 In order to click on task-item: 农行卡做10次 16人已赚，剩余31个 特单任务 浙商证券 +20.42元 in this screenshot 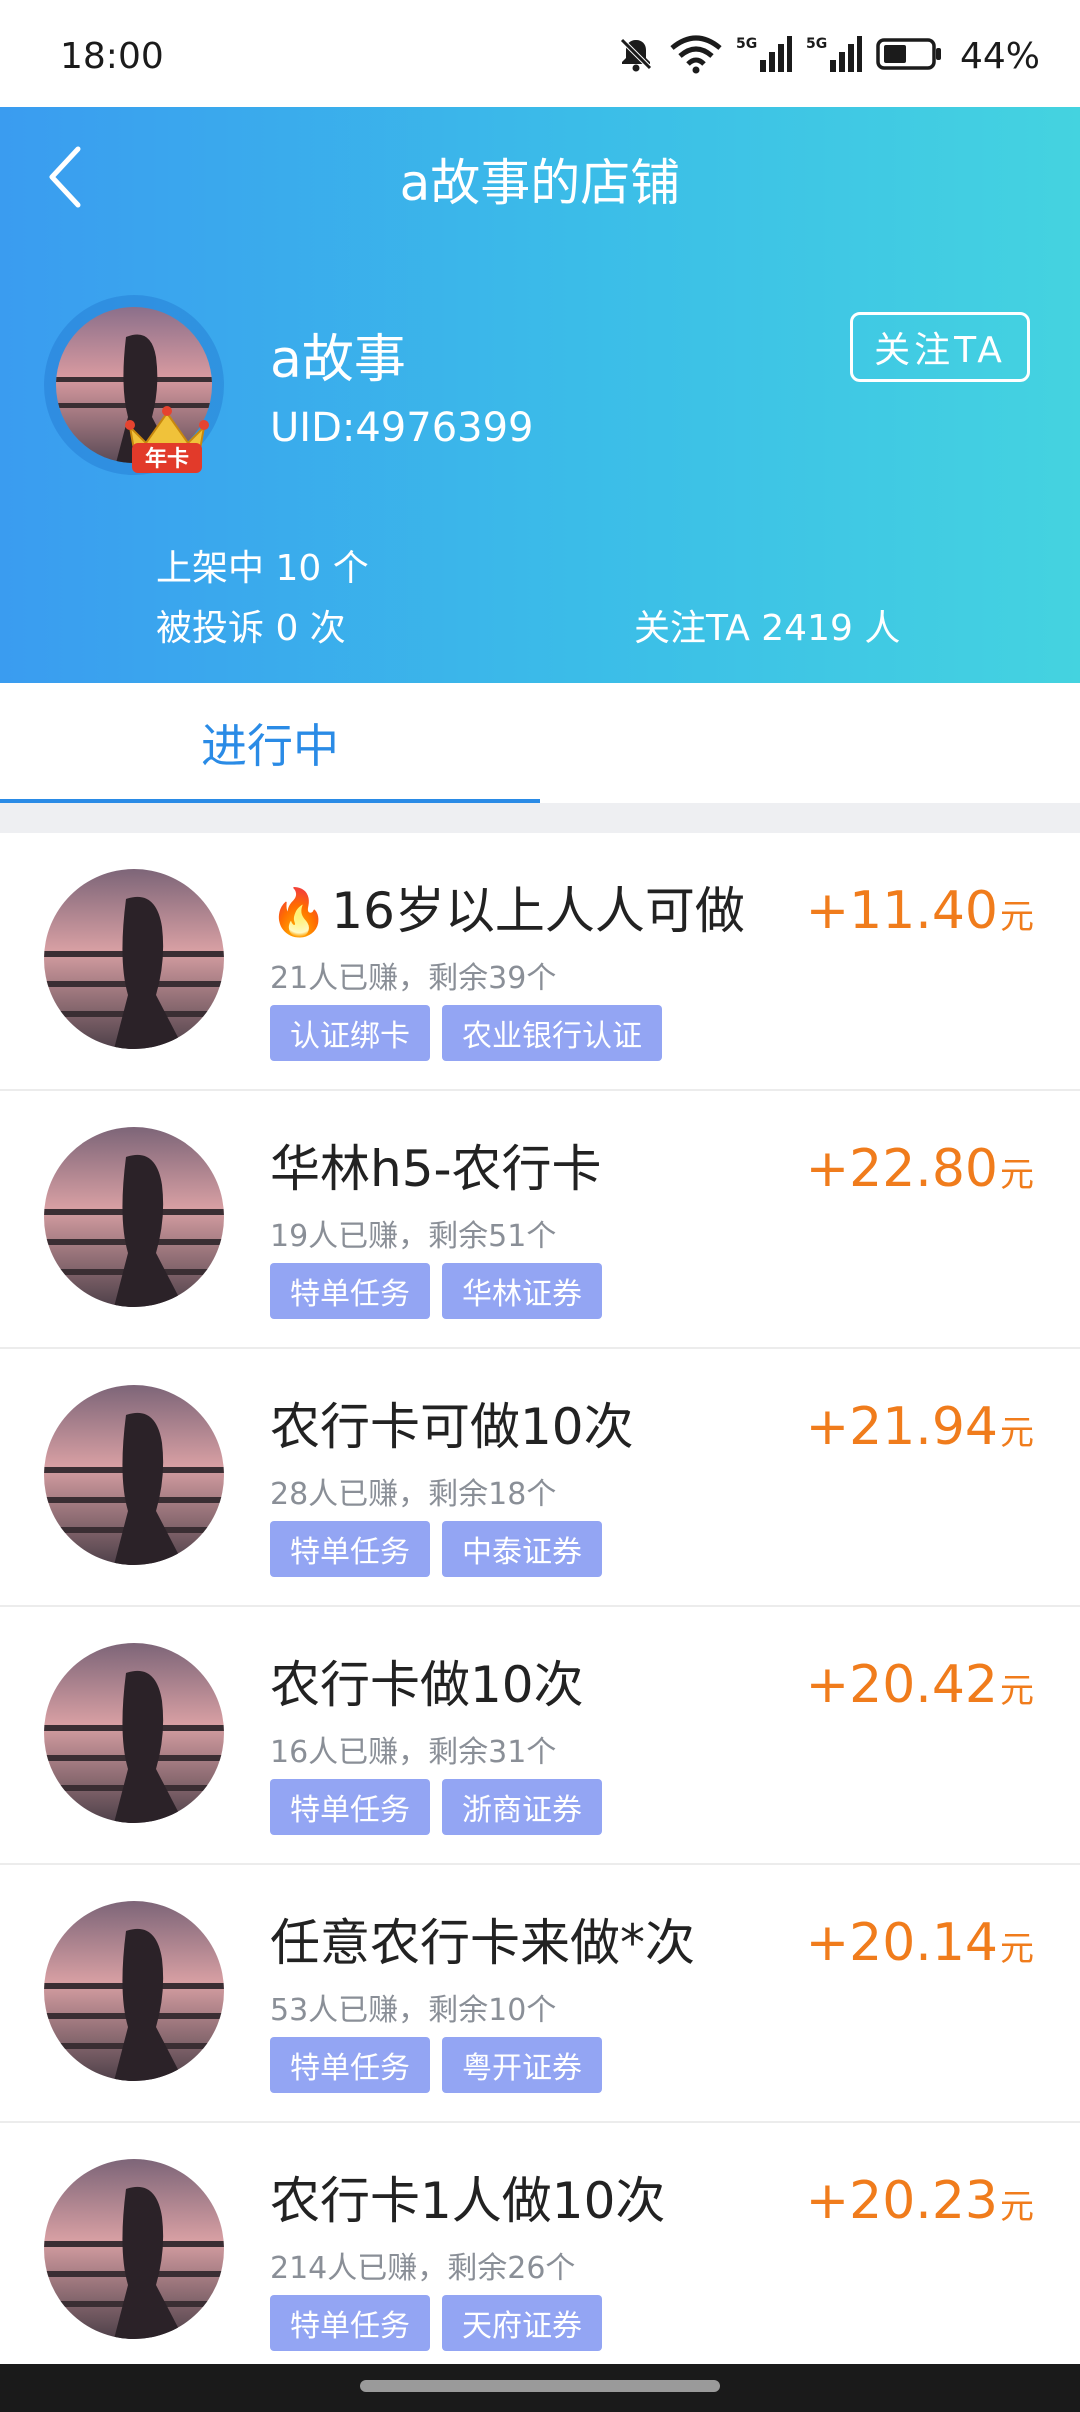, I will do `click(540, 1736)`.